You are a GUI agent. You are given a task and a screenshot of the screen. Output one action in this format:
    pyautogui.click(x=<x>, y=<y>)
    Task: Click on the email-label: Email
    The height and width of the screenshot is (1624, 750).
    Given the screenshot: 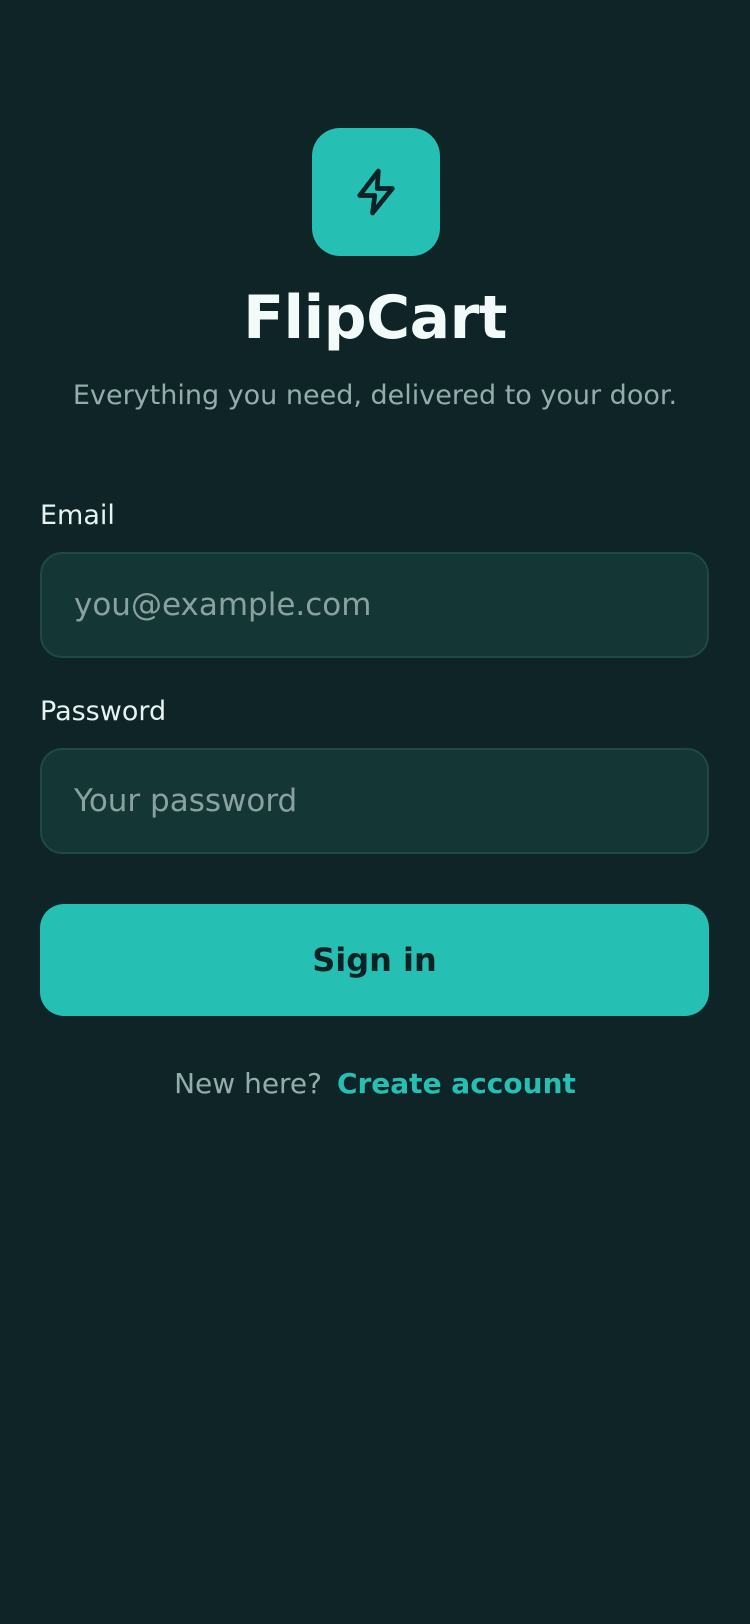 What is the action you would take?
    pyautogui.click(x=77, y=515)
    